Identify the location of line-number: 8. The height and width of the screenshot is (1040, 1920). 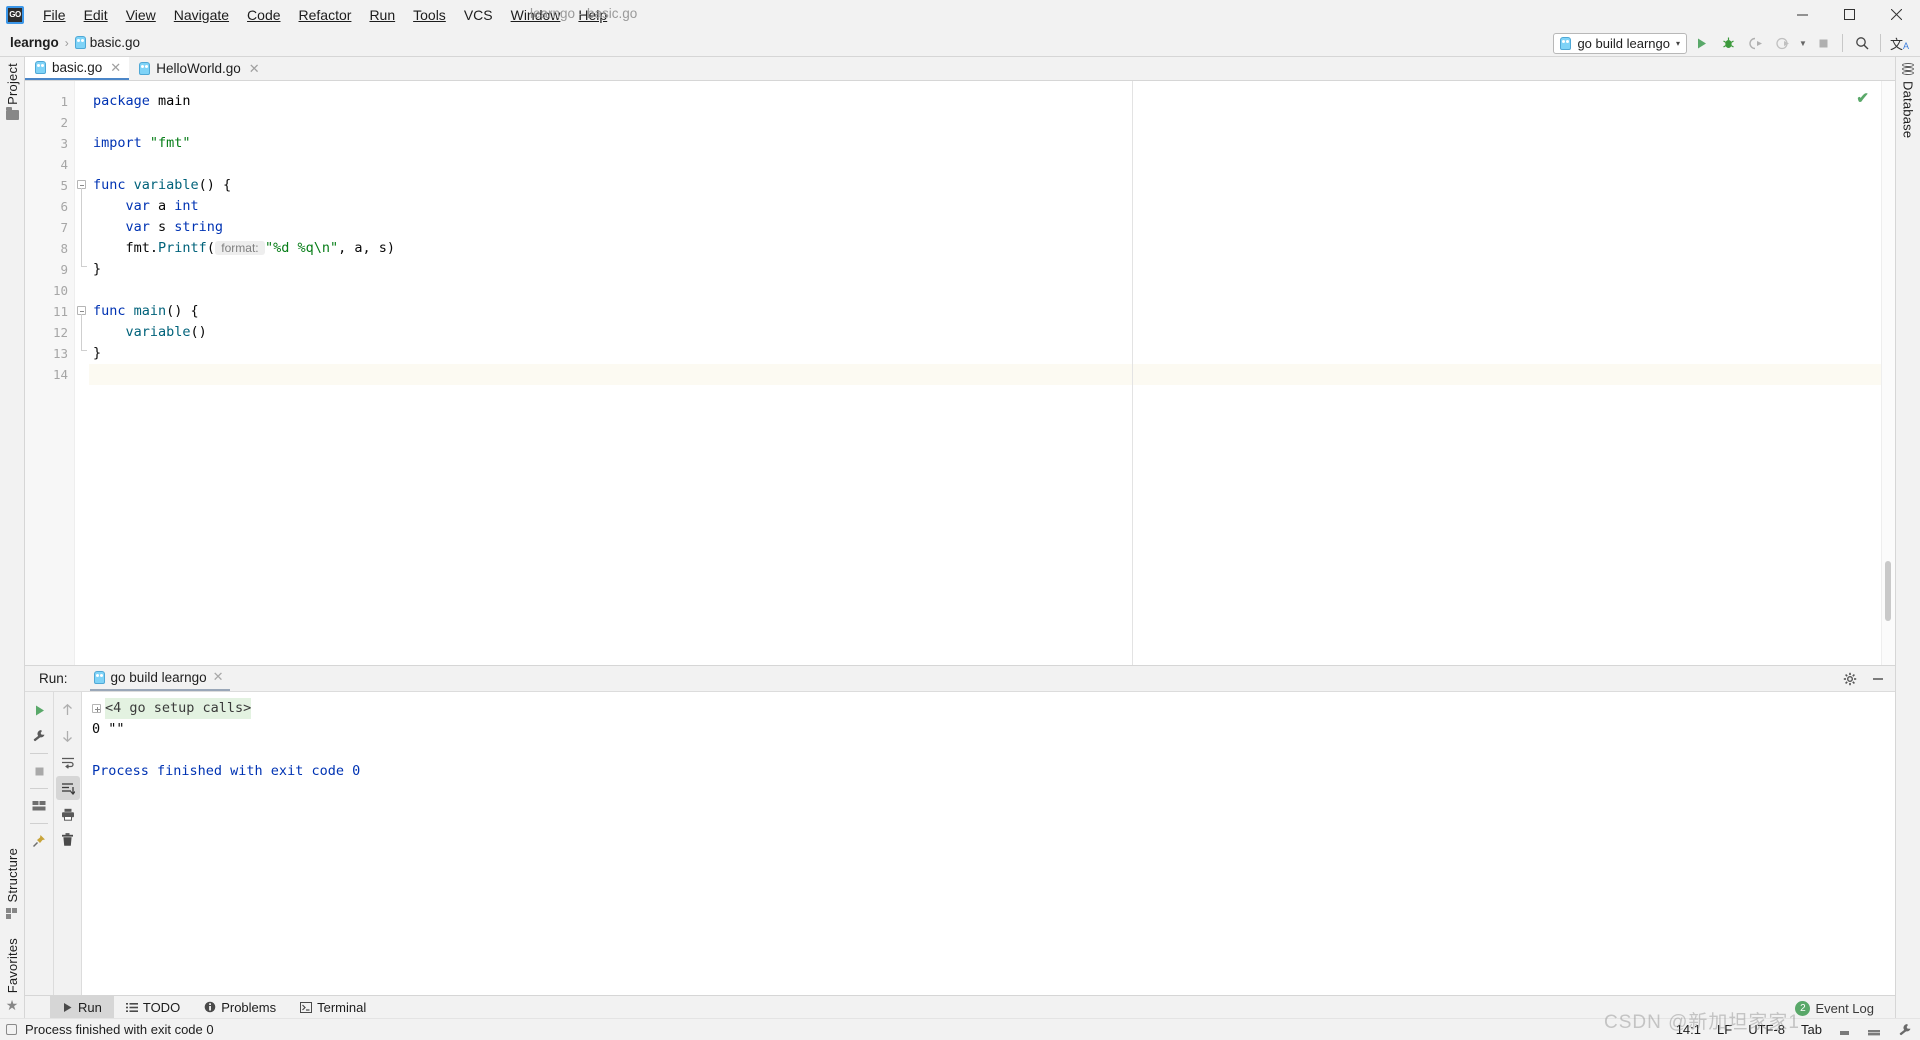
(49, 248).